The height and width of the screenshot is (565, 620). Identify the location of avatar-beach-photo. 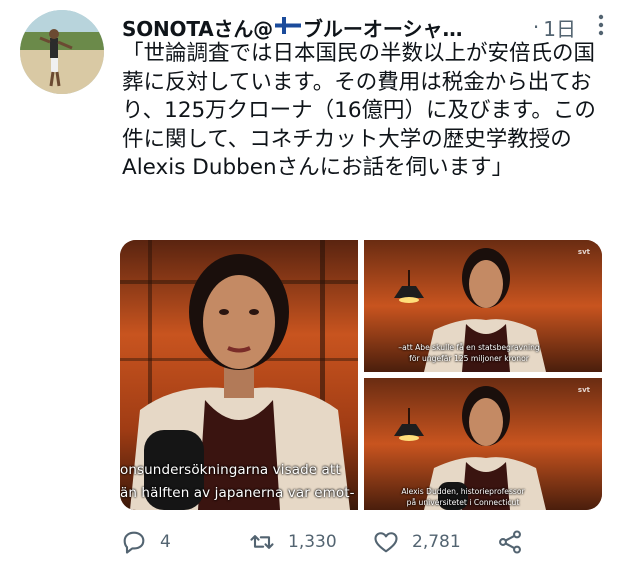
(62, 52).